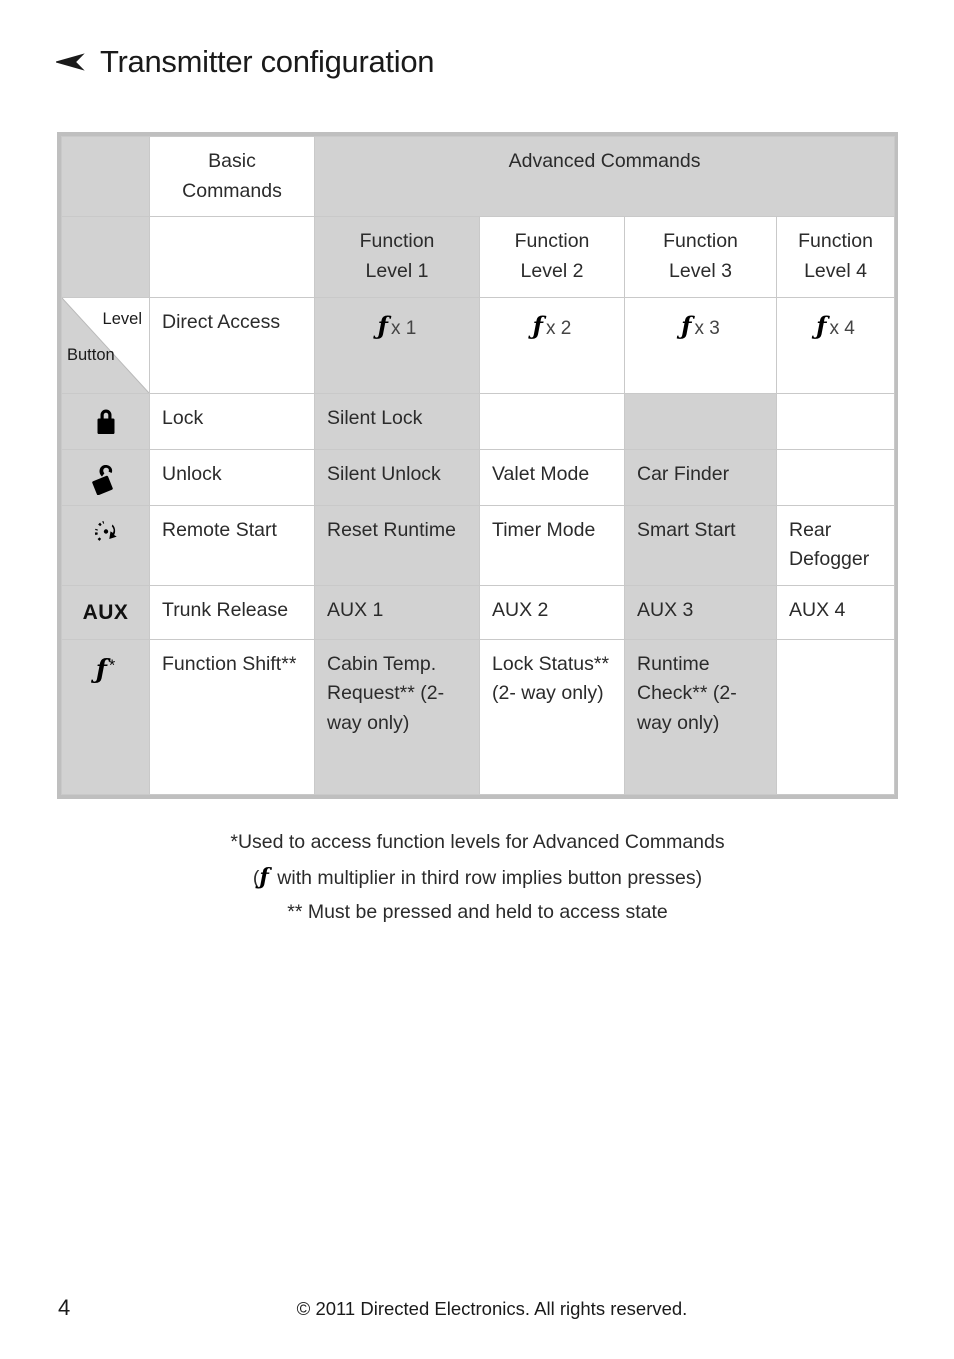  I want to click on header-function-level-1-line2: Level 1, so click(397, 270).